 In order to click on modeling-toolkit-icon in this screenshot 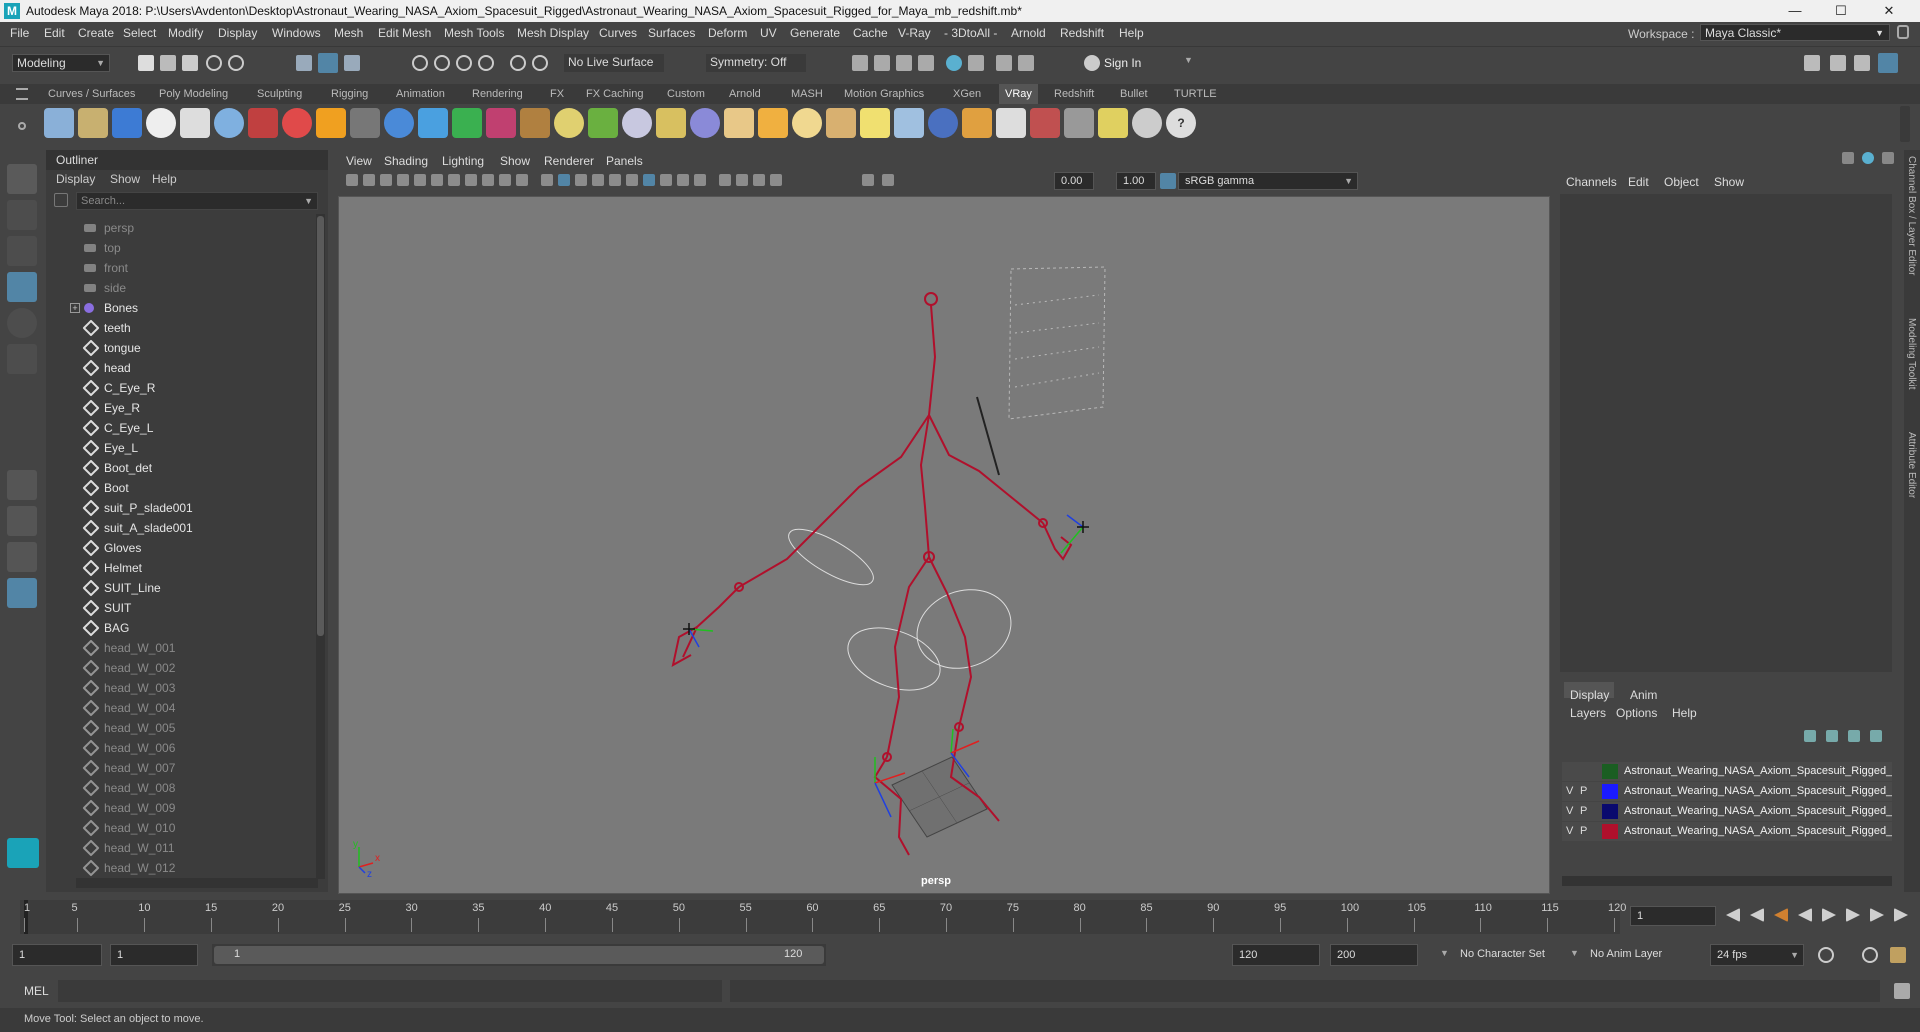, I will do `click(1812, 63)`.